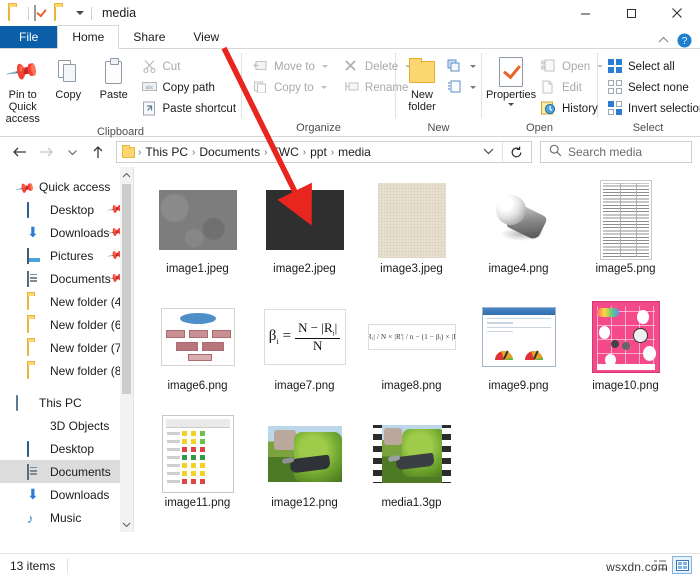 This screenshot has height=577, width=700. What do you see at coordinates (66, 301) in the screenshot?
I see `sidebar-item-new-folder-4: New folder (4)` at bounding box center [66, 301].